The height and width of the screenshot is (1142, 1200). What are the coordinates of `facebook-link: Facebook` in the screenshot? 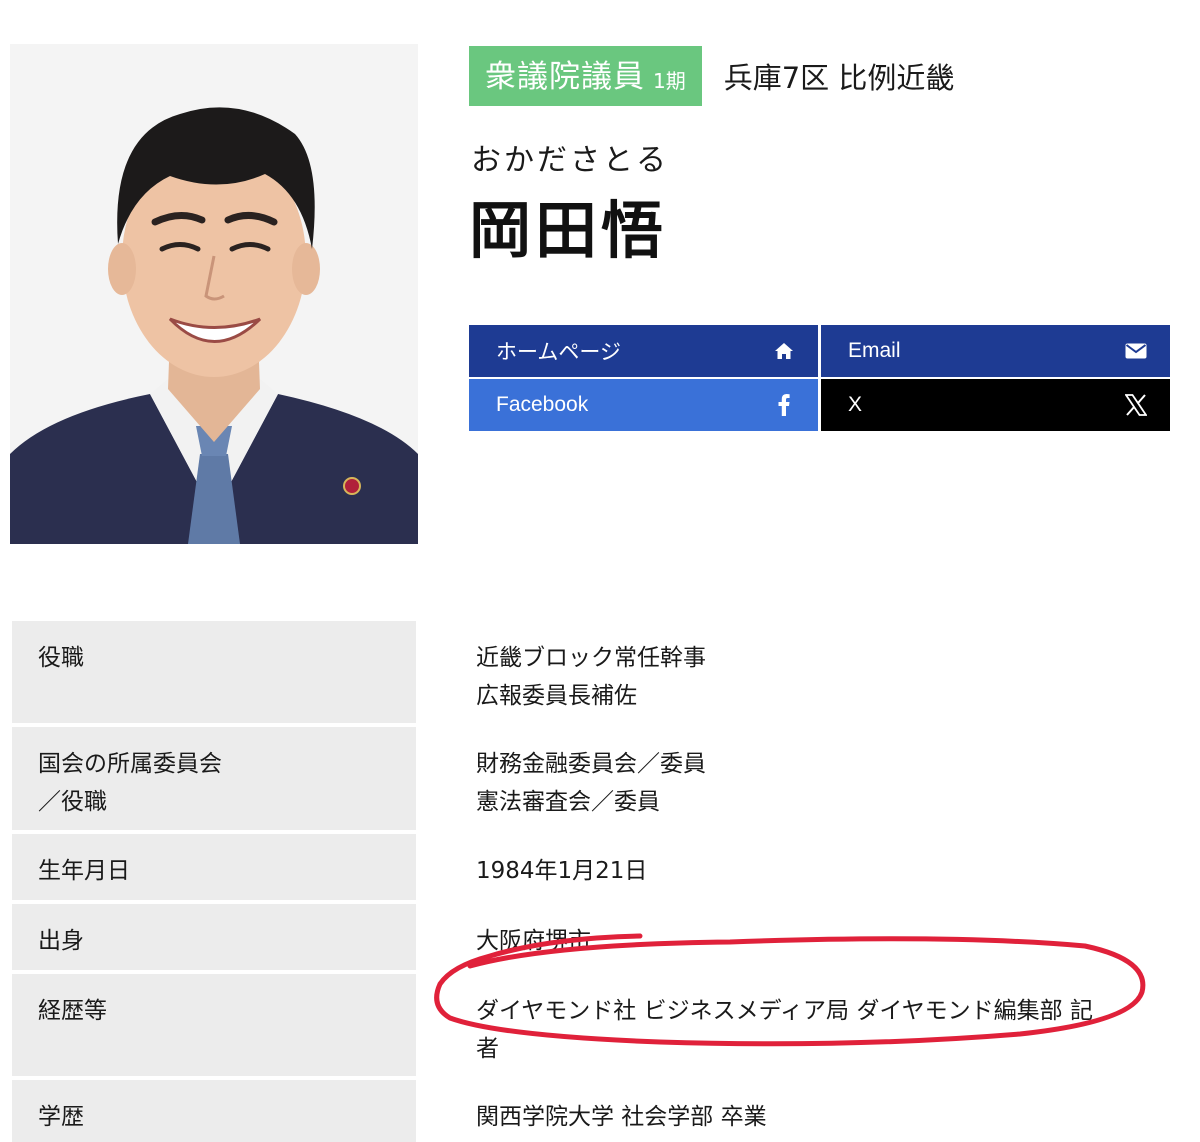 It's located at (643, 405).